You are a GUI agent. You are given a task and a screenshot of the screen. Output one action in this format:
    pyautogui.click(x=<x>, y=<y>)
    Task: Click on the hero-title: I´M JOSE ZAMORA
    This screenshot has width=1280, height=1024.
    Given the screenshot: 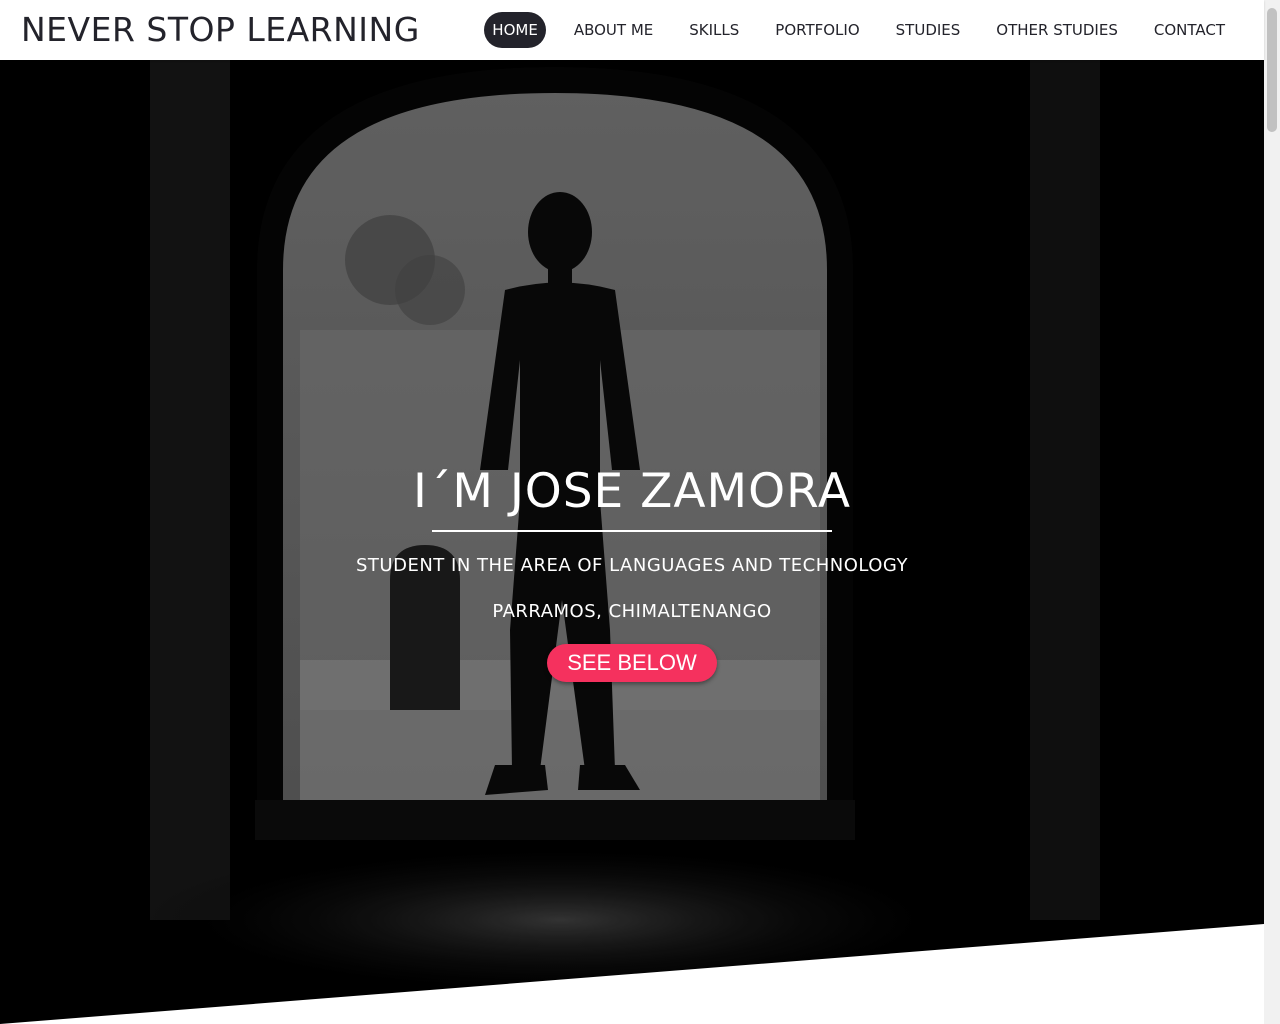 What is the action you would take?
    pyautogui.click(x=632, y=491)
    